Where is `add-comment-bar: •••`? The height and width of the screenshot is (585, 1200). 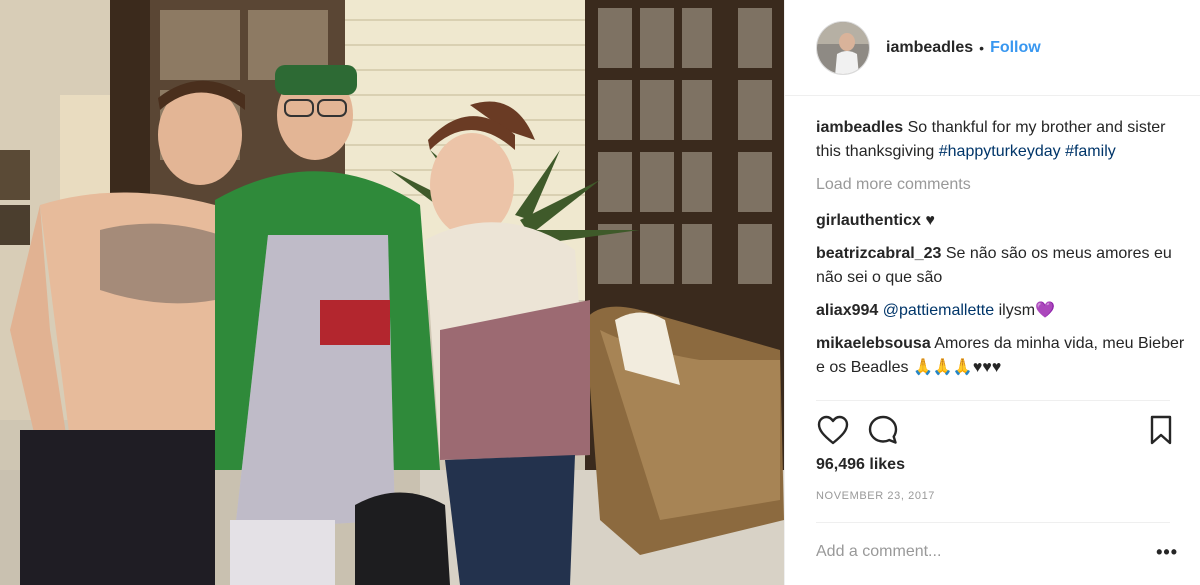 add-comment-bar: ••• is located at coordinates (997, 552).